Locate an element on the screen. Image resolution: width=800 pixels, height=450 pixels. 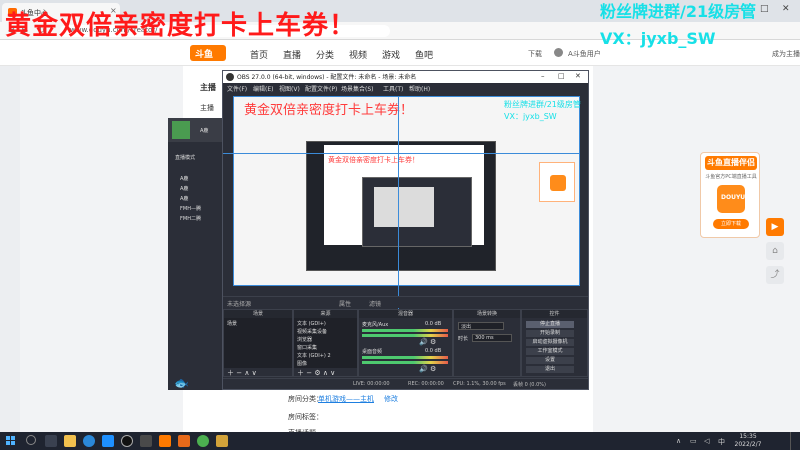
preview-promo-card is located at coordinates (557, 182).